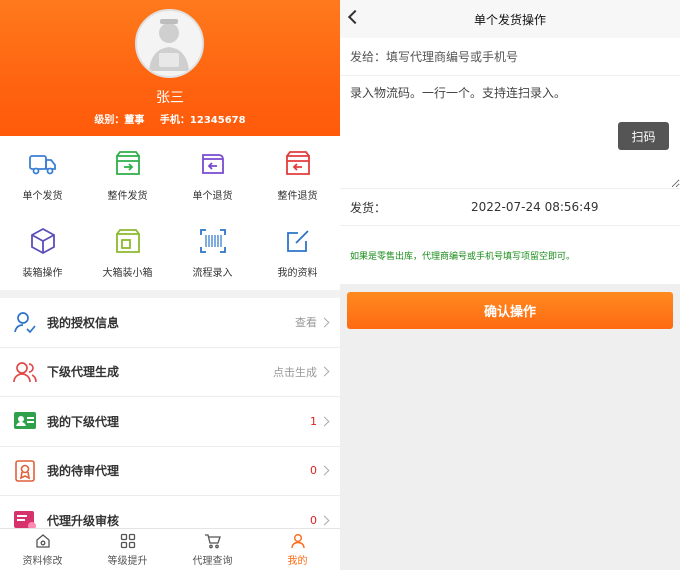 The image size is (680, 570). I want to click on retail-hint: 如果是零售出库，代理商编号或手机号填写项留空即可。, so click(510, 255).